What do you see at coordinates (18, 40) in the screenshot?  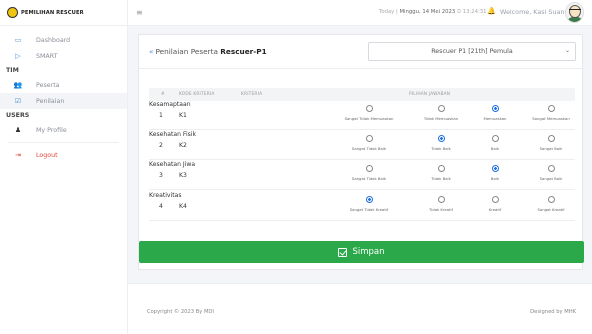 I see `monitor-icon: ▭` at bounding box center [18, 40].